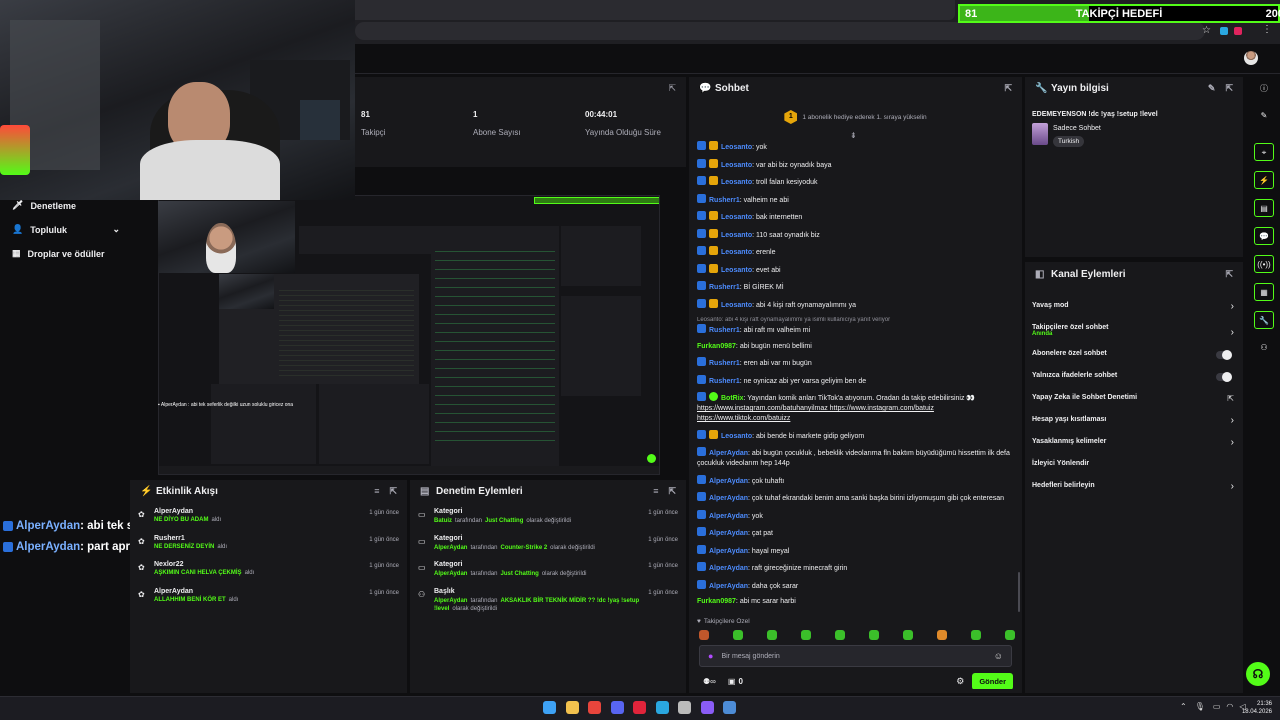 The image size is (1280, 720). What do you see at coordinates (1134, 401) in the screenshot?
I see `channel-action-item: Yapay Zeka ile Sohbet Denetimi ⇱` at bounding box center [1134, 401].